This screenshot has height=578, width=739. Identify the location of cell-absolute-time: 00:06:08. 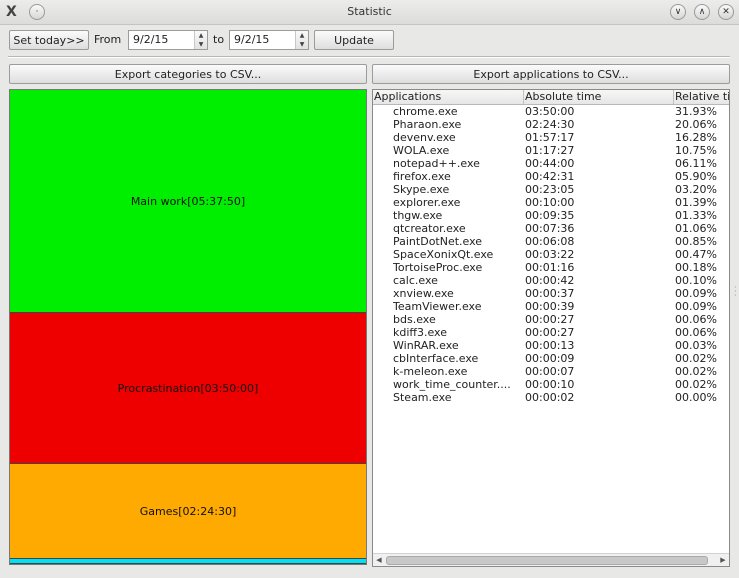
(550, 241).